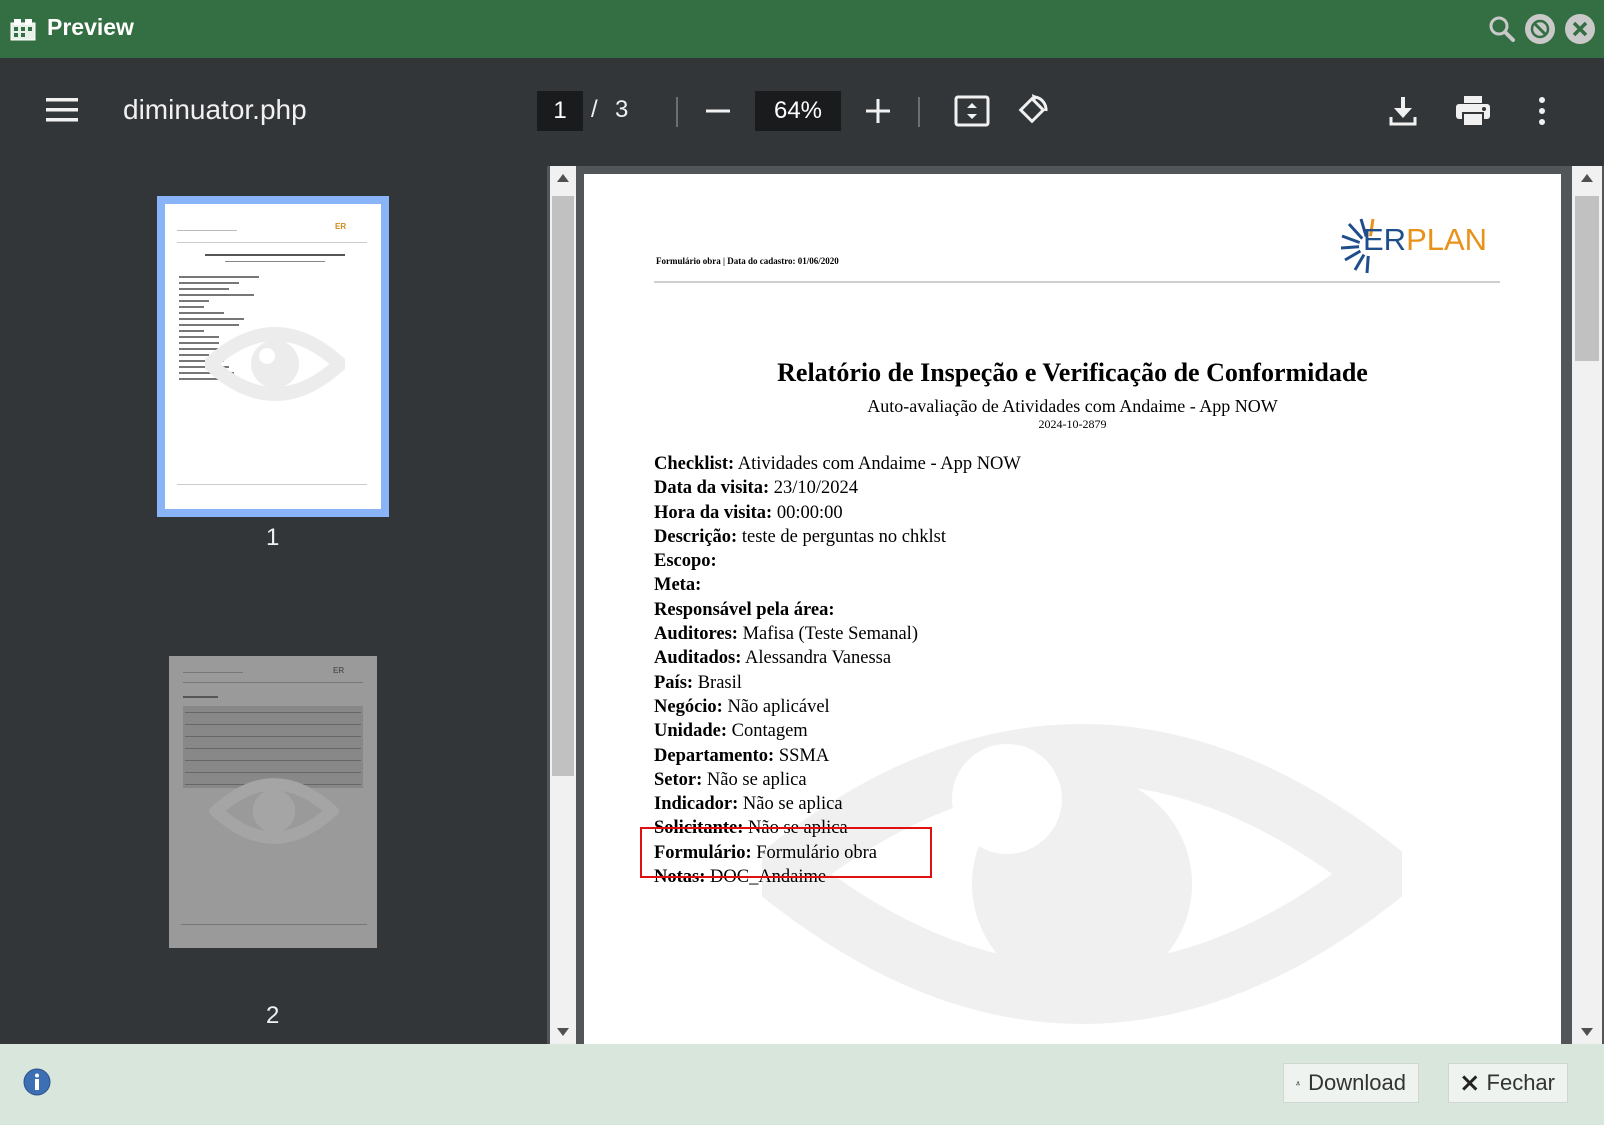  I want to click on thumbnail-label: 1, so click(273, 537).